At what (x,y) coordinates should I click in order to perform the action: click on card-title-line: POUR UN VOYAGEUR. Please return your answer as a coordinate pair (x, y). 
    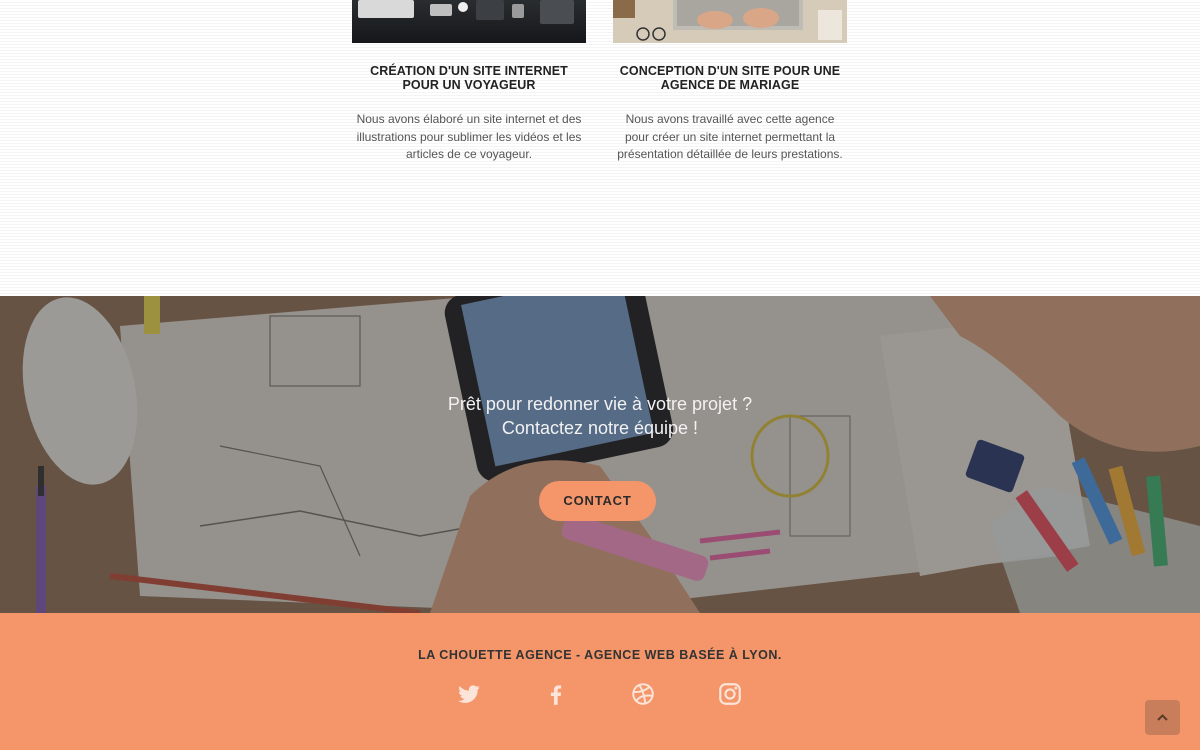
    Looking at the image, I should click on (469, 85).